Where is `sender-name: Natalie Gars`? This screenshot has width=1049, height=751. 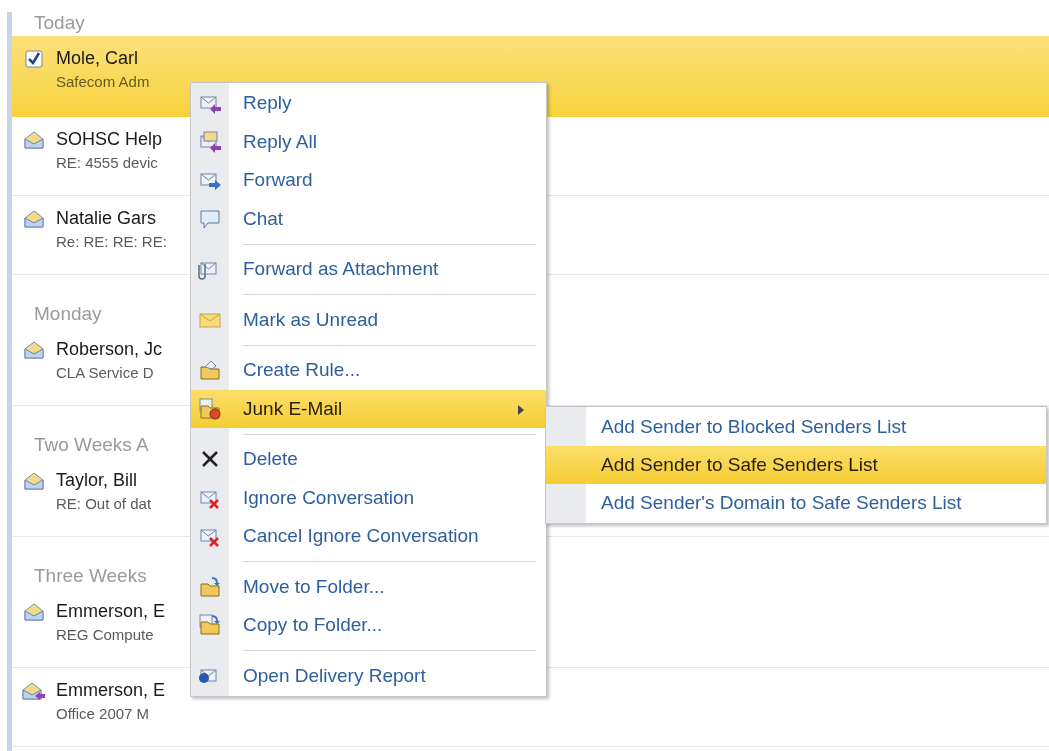 sender-name: Natalie Gars is located at coordinates (107, 218).